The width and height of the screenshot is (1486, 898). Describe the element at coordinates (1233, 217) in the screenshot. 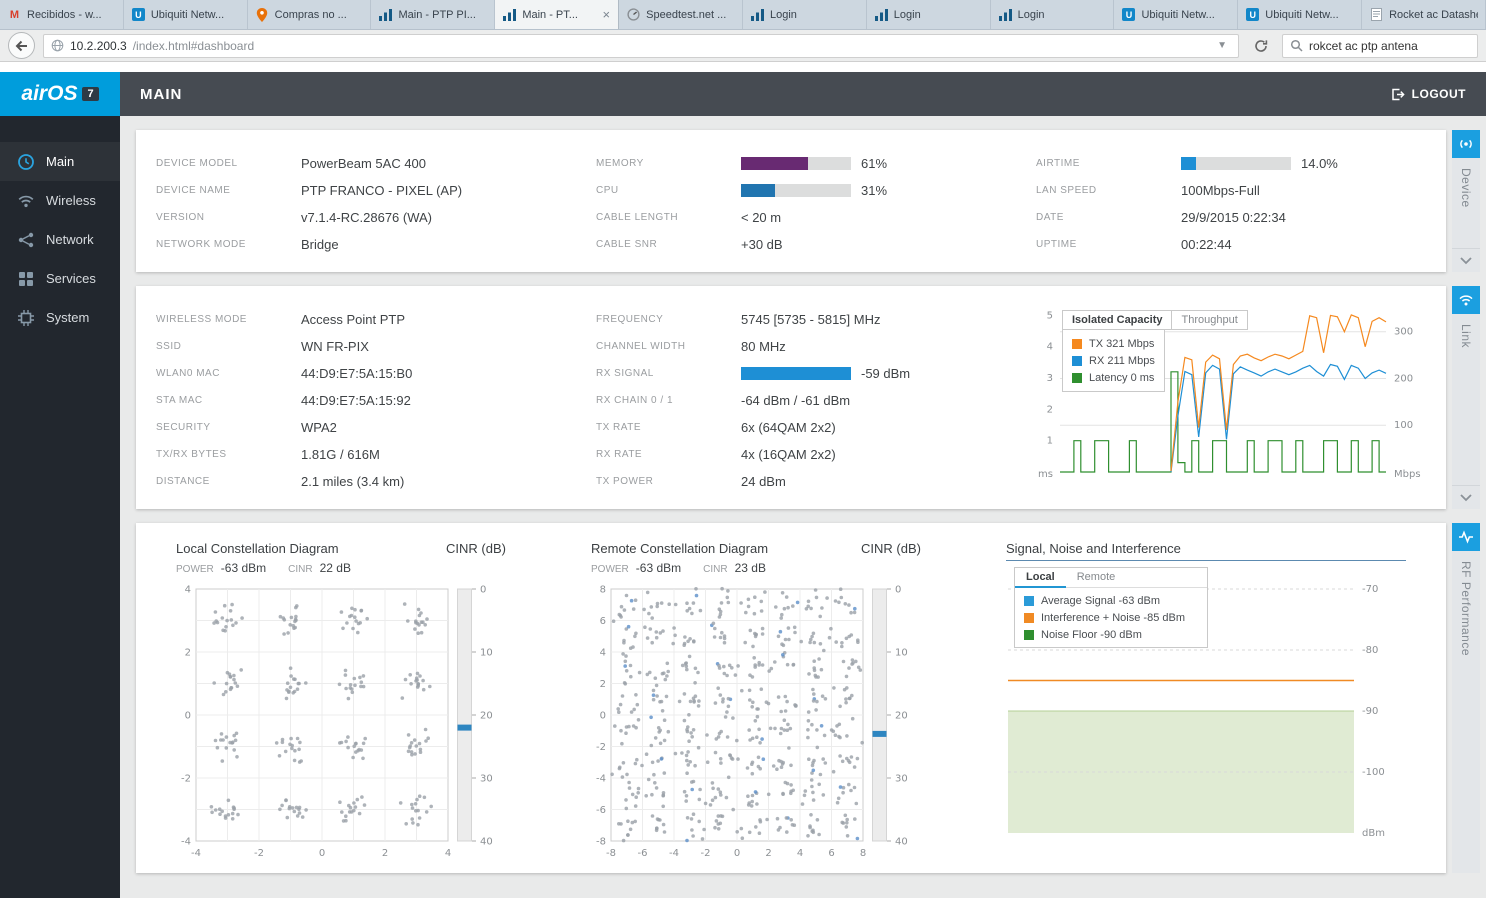

I see `field-value: 29/9/2015 0:22:34` at that location.